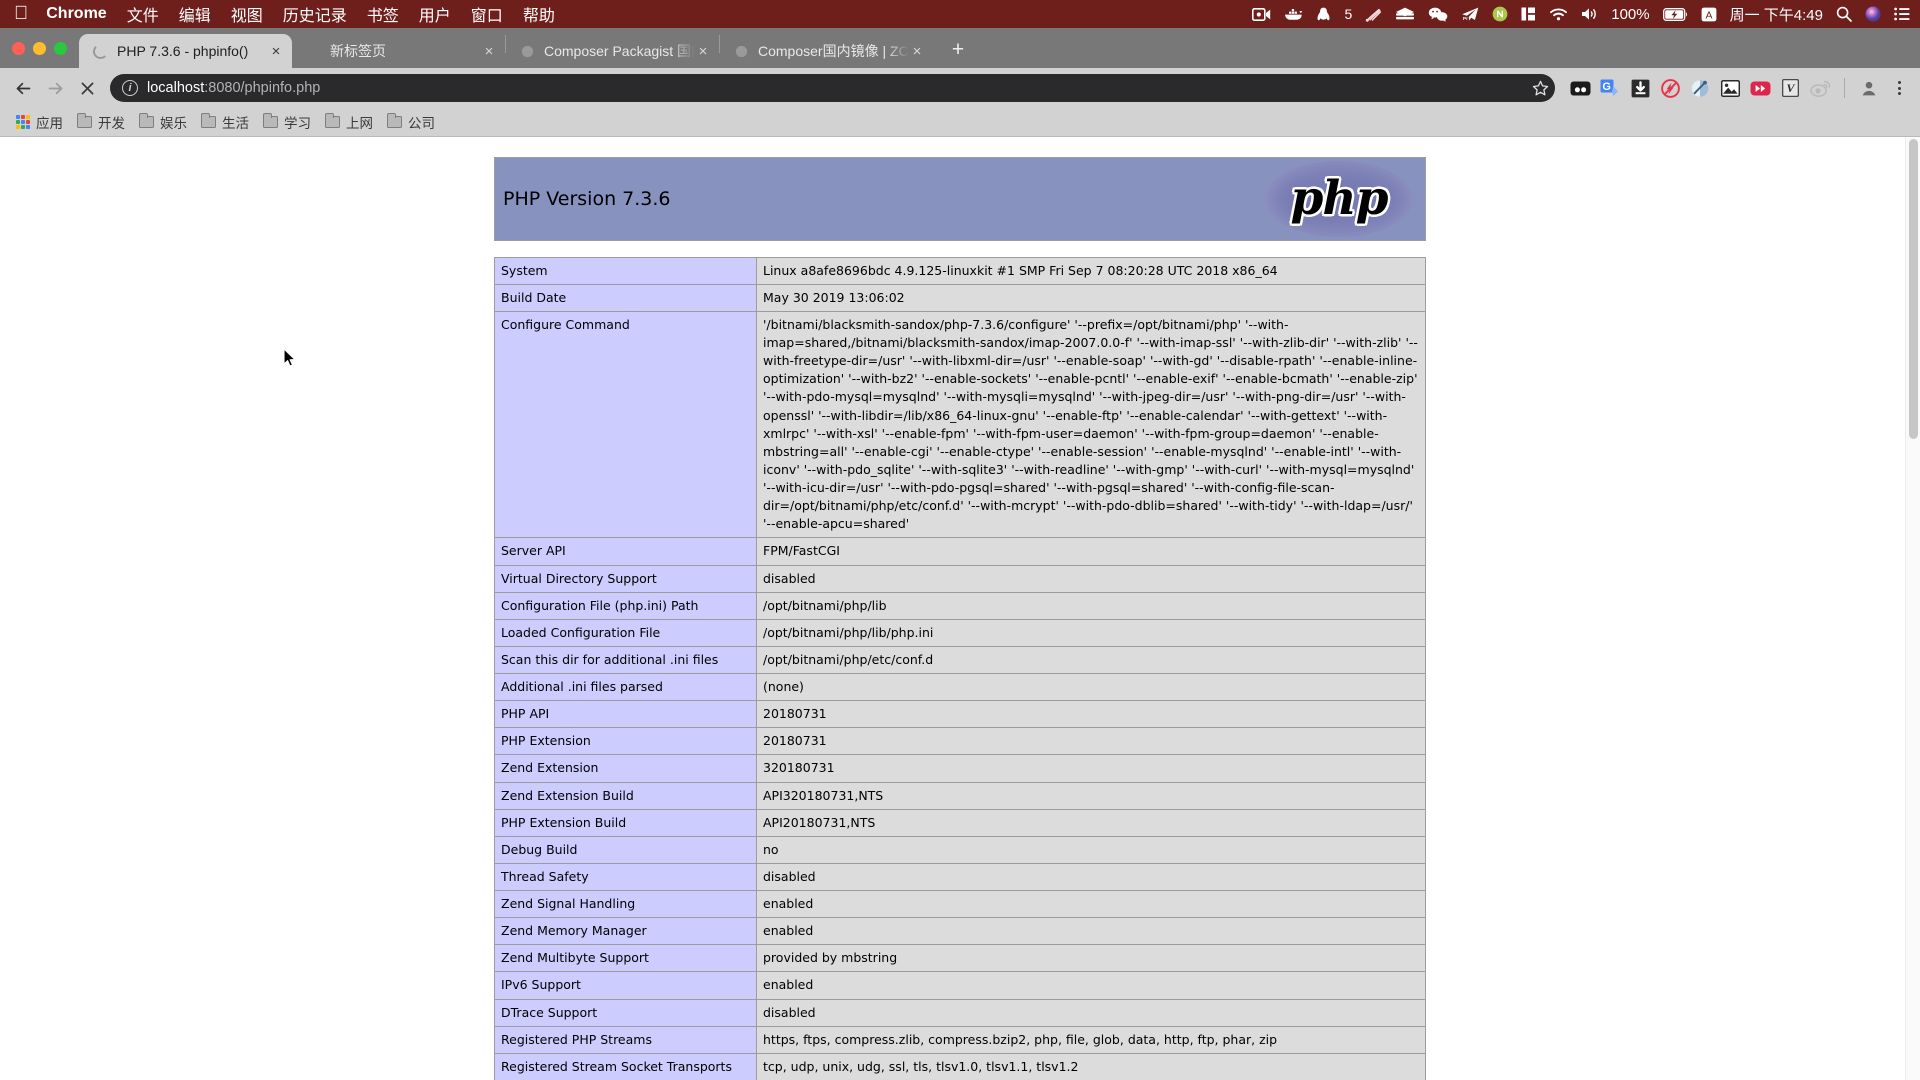  What do you see at coordinates (104, 122) in the screenshot?
I see `bookmark-folder-dev: 开发` at bounding box center [104, 122].